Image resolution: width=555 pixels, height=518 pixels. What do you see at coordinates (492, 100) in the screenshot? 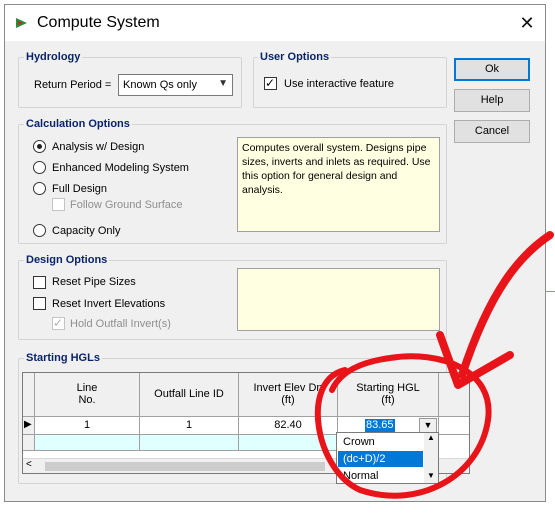
I see `help-button: Help` at bounding box center [492, 100].